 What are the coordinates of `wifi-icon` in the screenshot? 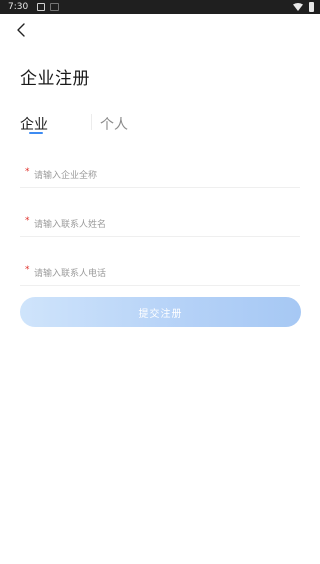 It's located at (298, 7).